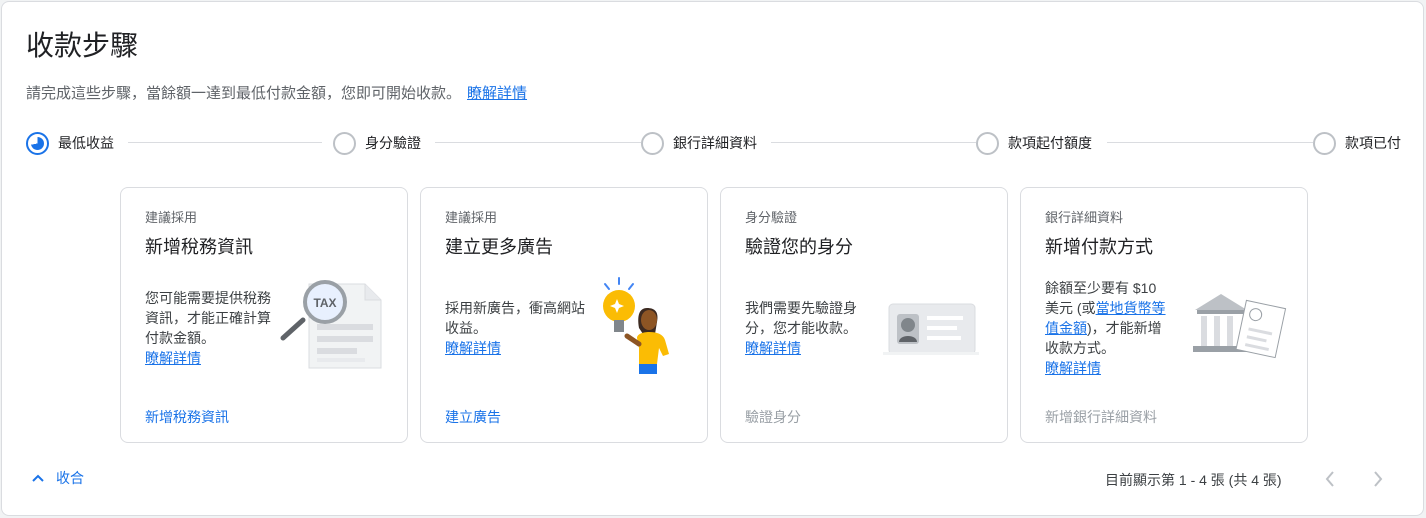  Describe the element at coordinates (86, 143) in the screenshot. I see `step-label: 最低收益` at that location.